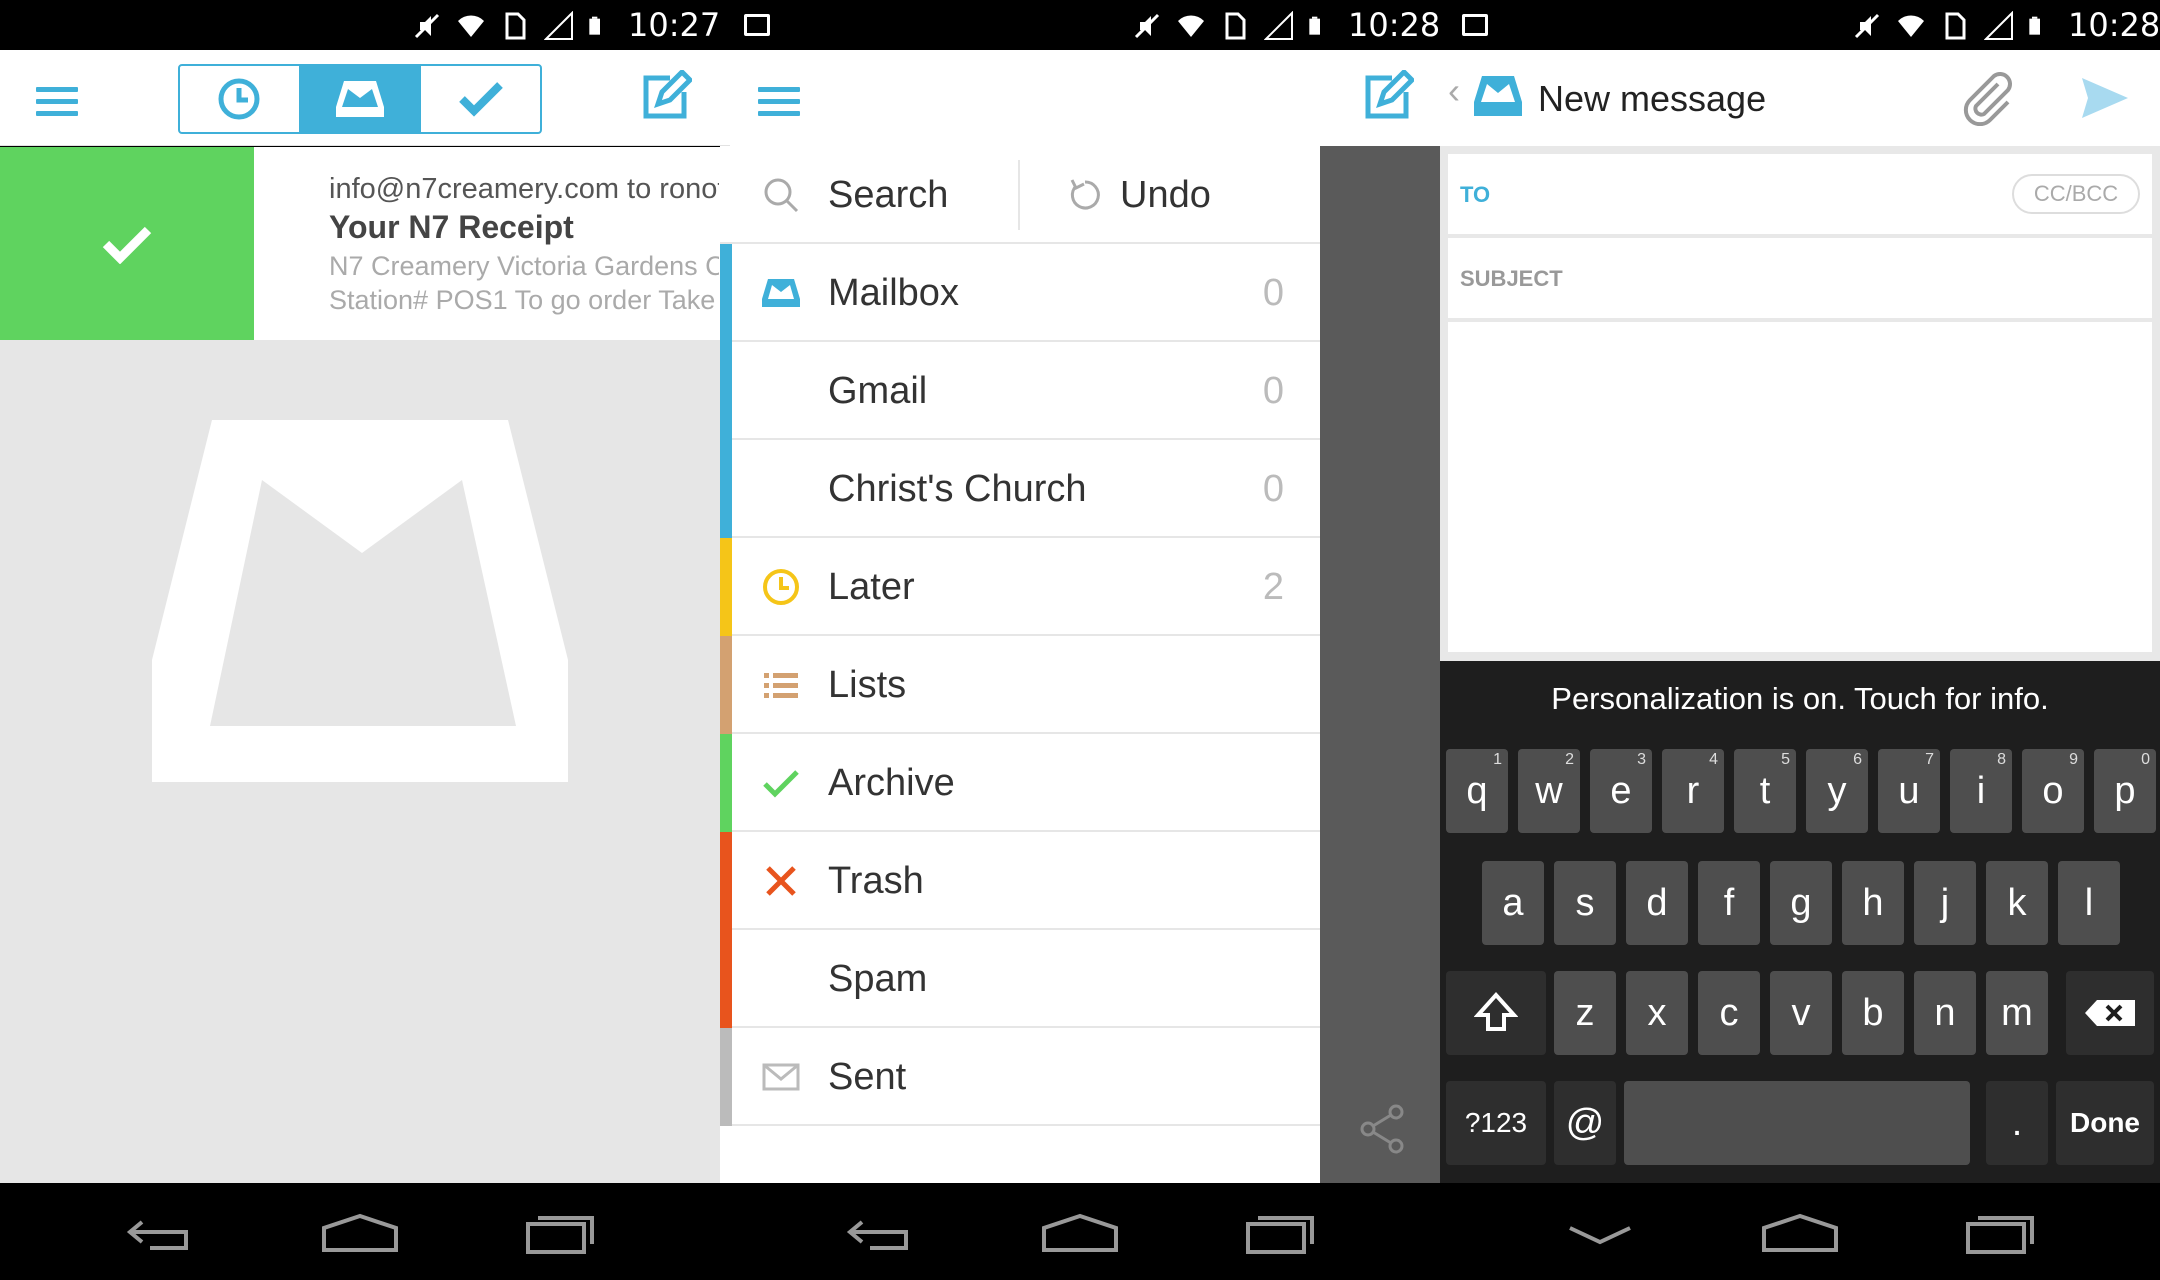 This screenshot has width=2160, height=1280. I want to click on key-c: c, so click(1729, 1013).